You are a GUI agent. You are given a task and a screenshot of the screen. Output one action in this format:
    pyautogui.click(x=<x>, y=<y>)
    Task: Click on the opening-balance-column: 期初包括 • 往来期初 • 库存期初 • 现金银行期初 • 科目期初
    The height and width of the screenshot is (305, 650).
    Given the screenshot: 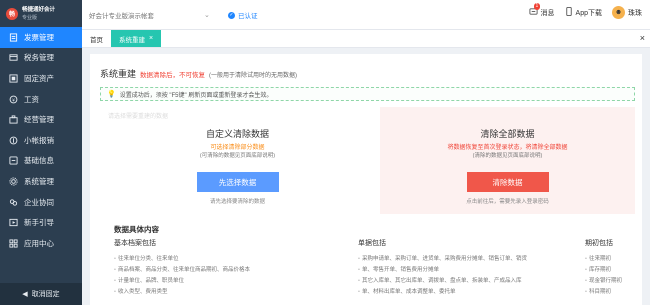 What is the action you would take?
    pyautogui.click(x=603, y=268)
    